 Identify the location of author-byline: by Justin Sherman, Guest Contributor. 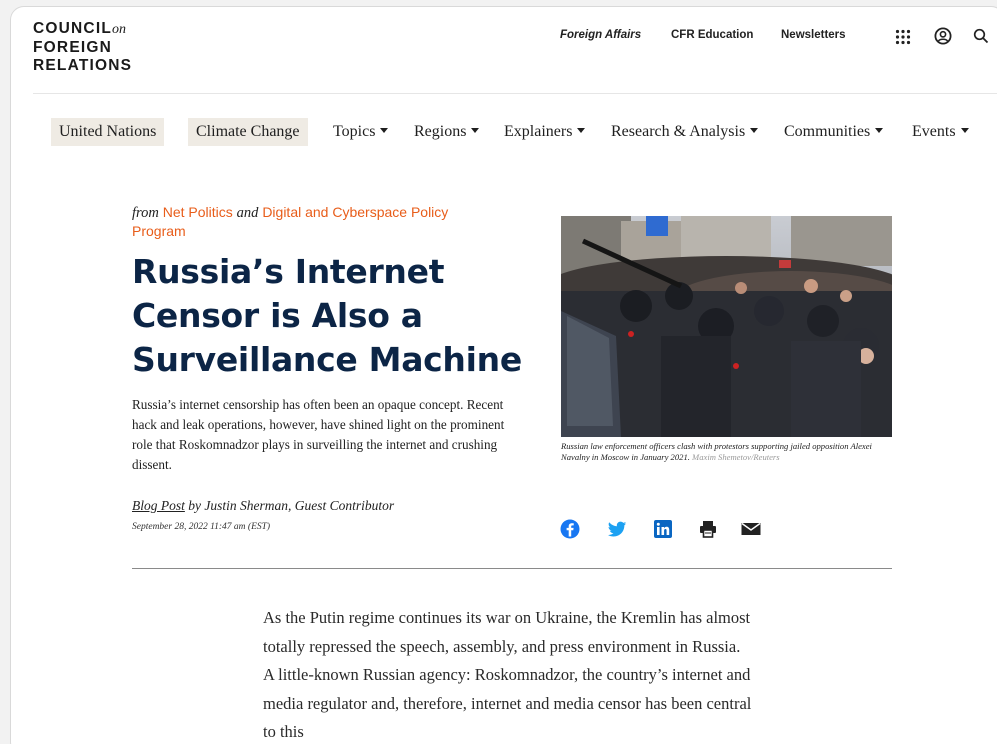
(291, 505).